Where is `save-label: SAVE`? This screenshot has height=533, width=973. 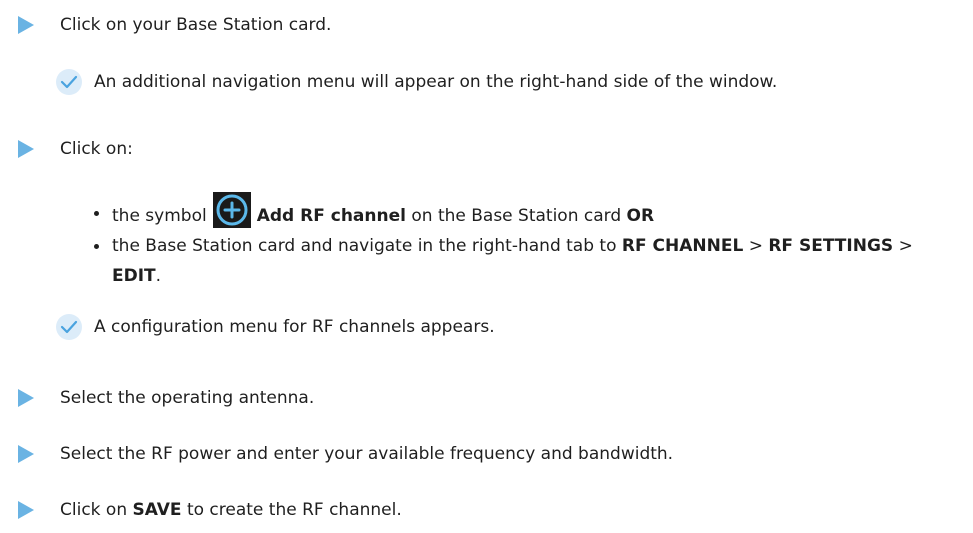
save-label: SAVE is located at coordinates (157, 510).